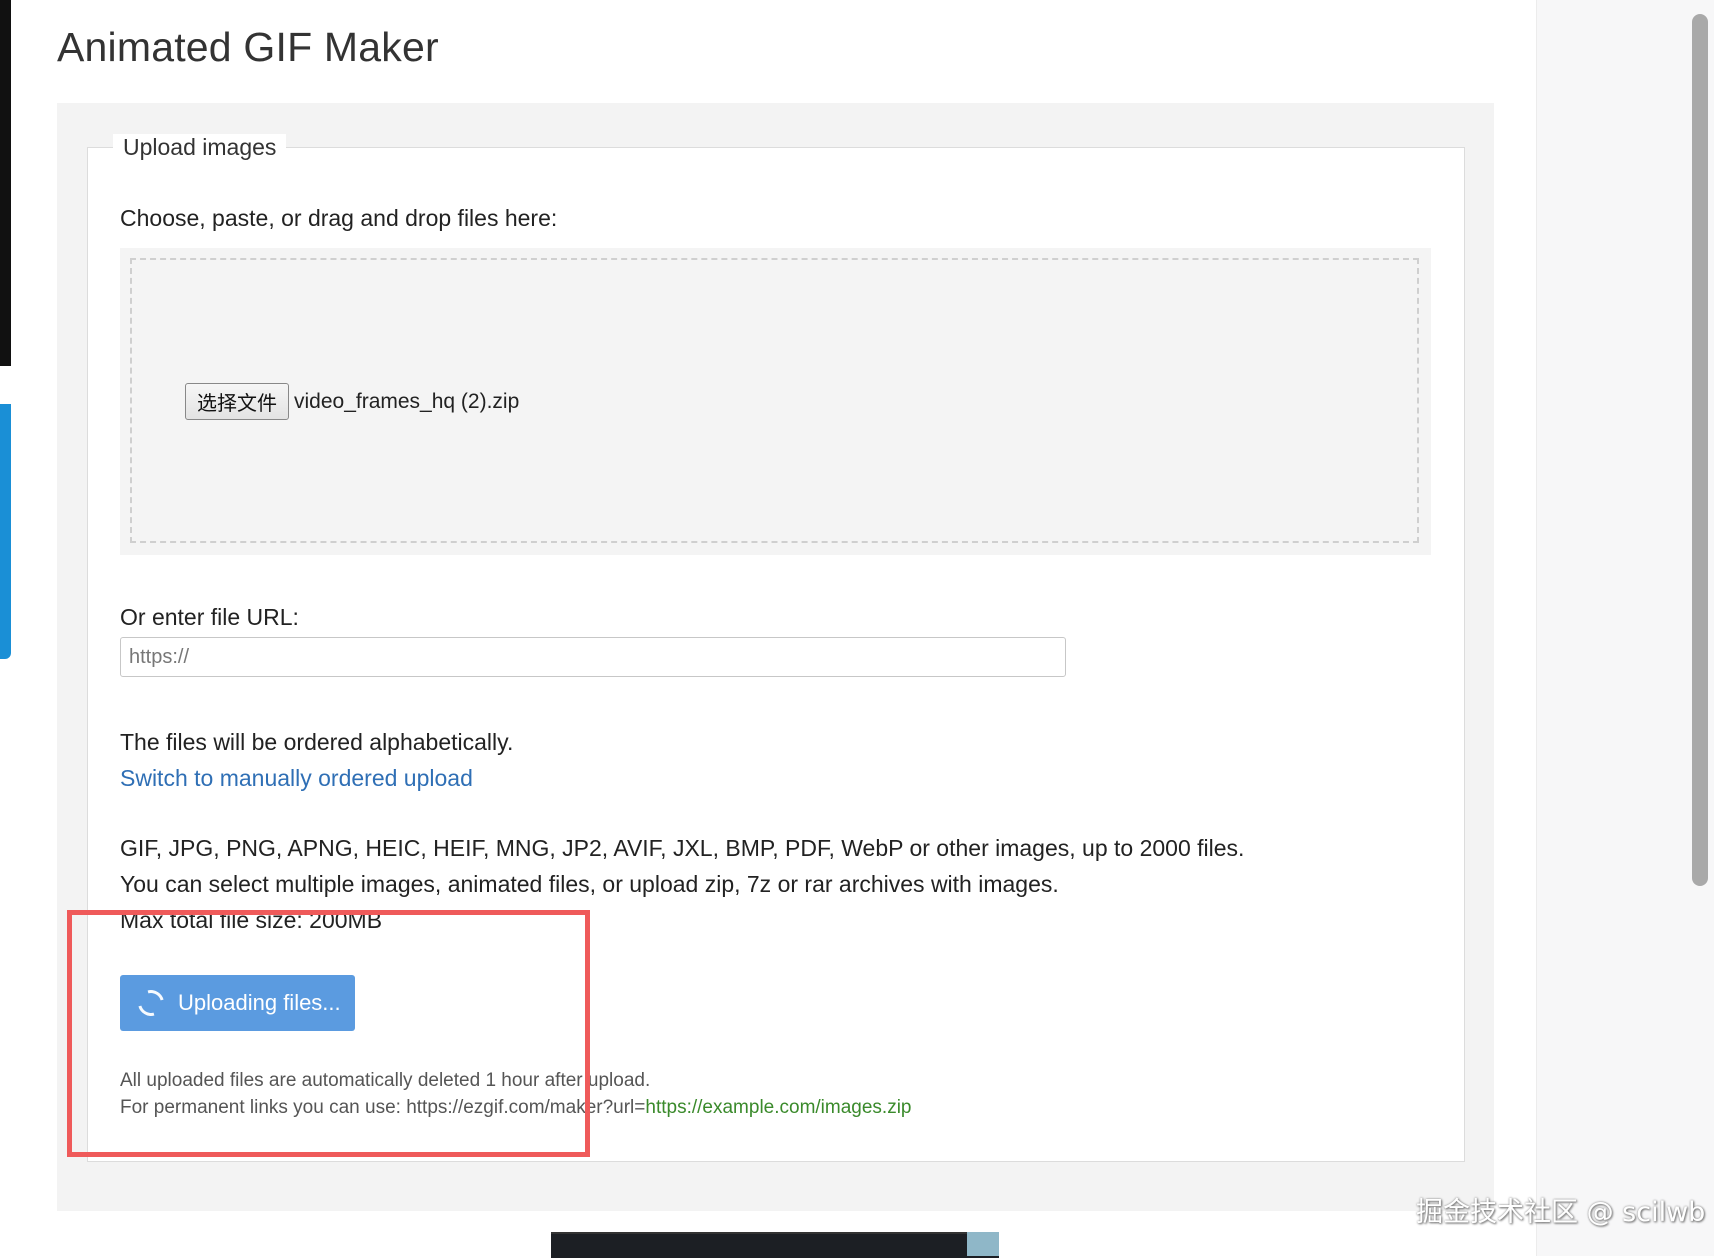 This screenshot has width=1714, height=1258. What do you see at coordinates (151, 1003) in the screenshot?
I see `spinner-icon` at bounding box center [151, 1003].